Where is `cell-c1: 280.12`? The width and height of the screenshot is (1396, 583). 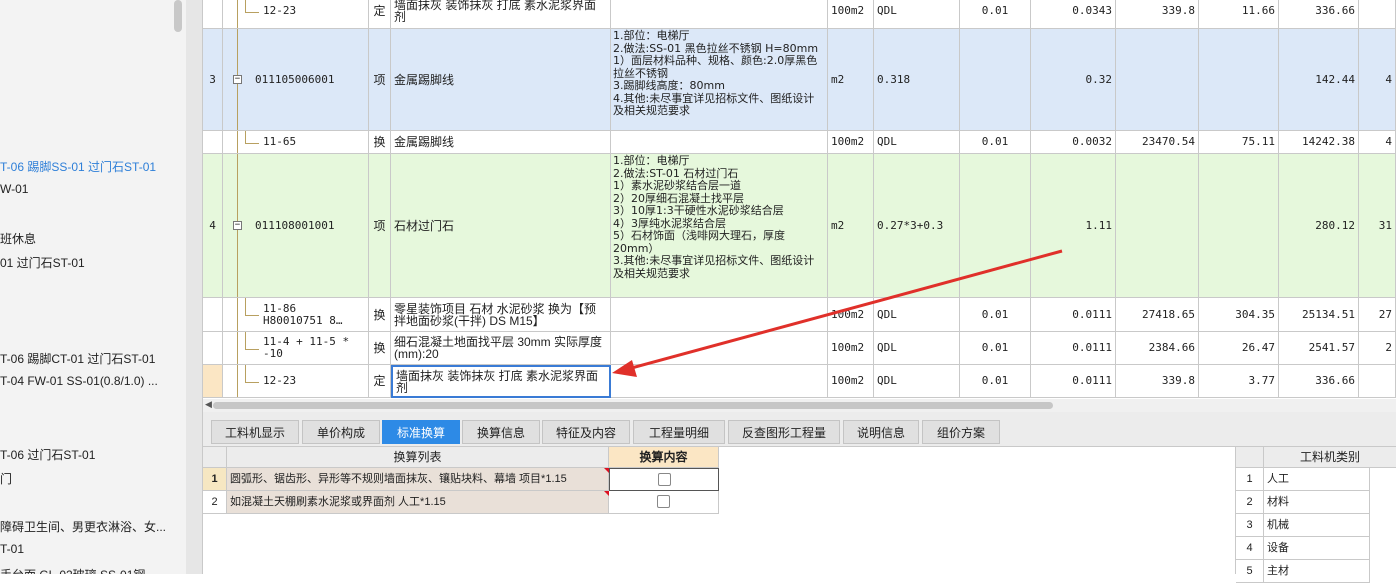 cell-c1: 280.12 is located at coordinates (1319, 226).